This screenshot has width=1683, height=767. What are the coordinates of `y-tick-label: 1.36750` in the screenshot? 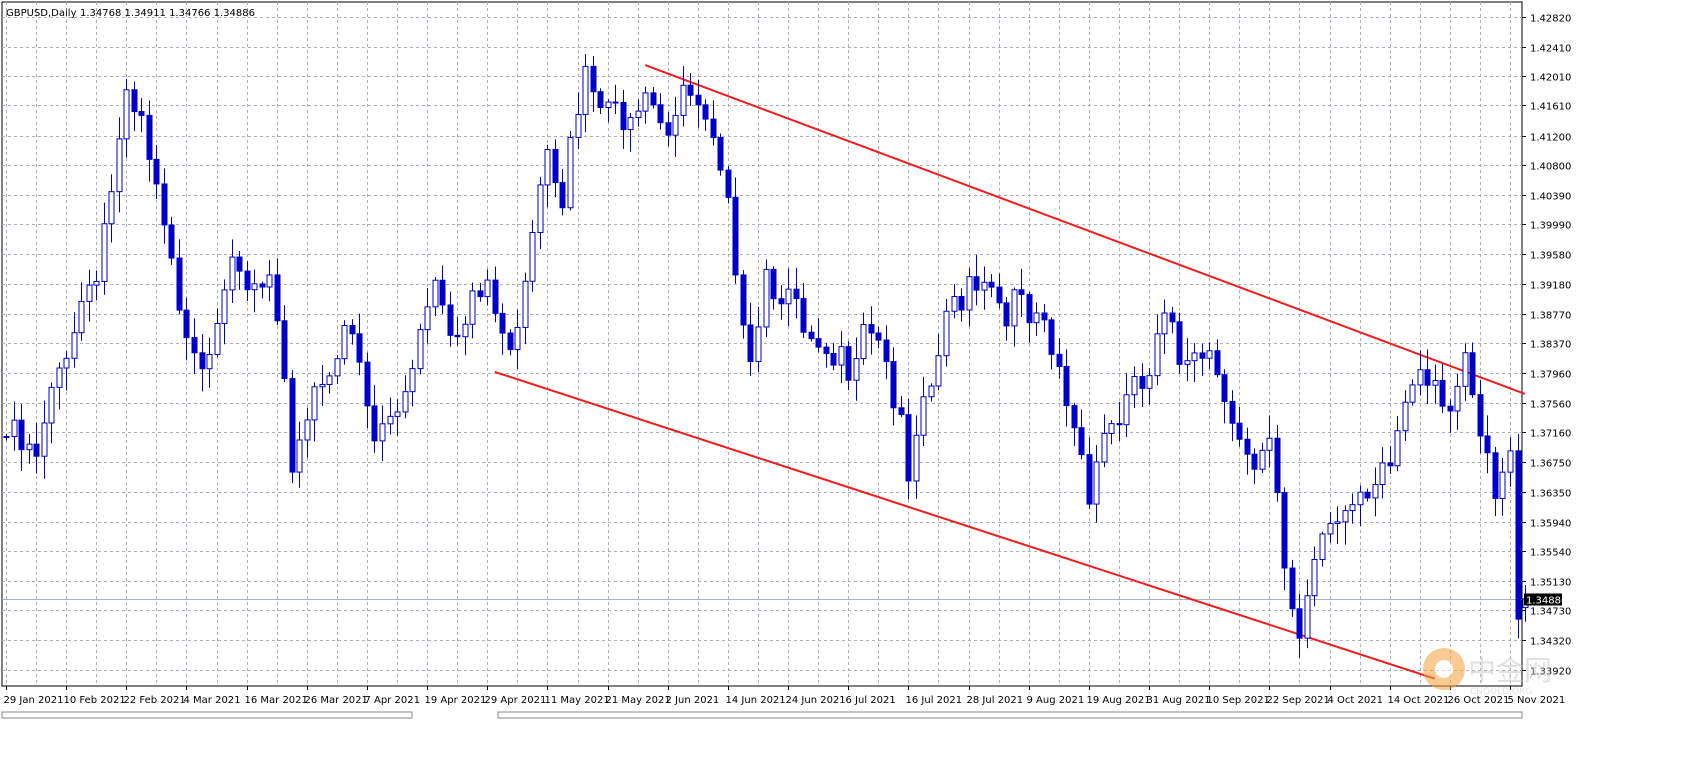 It's located at (1550, 464).